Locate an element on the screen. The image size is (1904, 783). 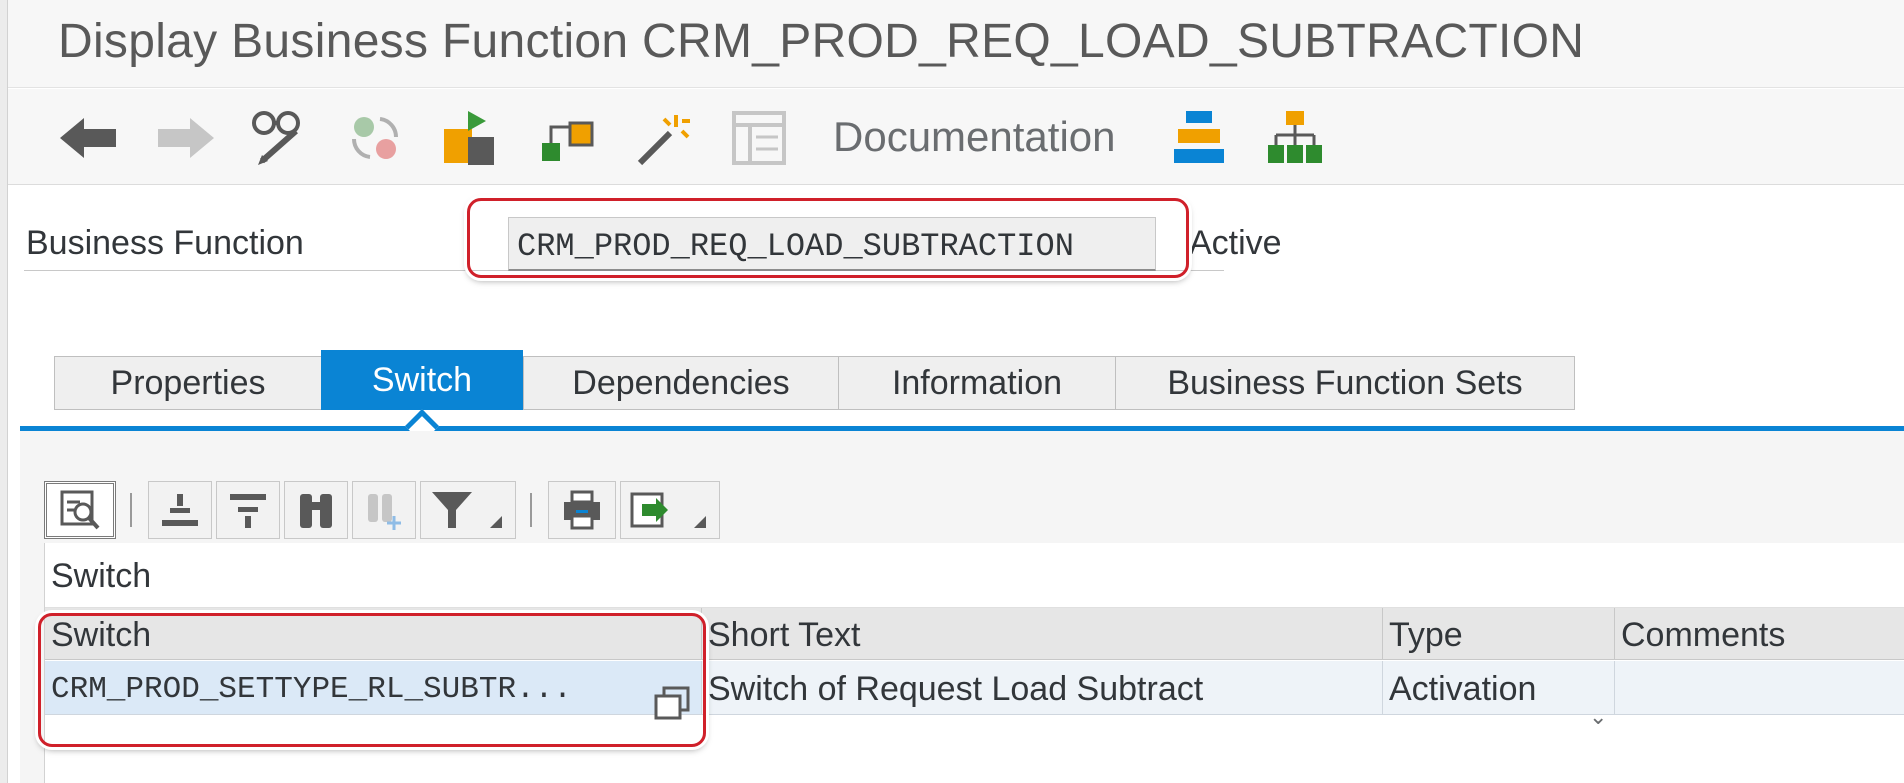
where-used-button is located at coordinates (567, 138).